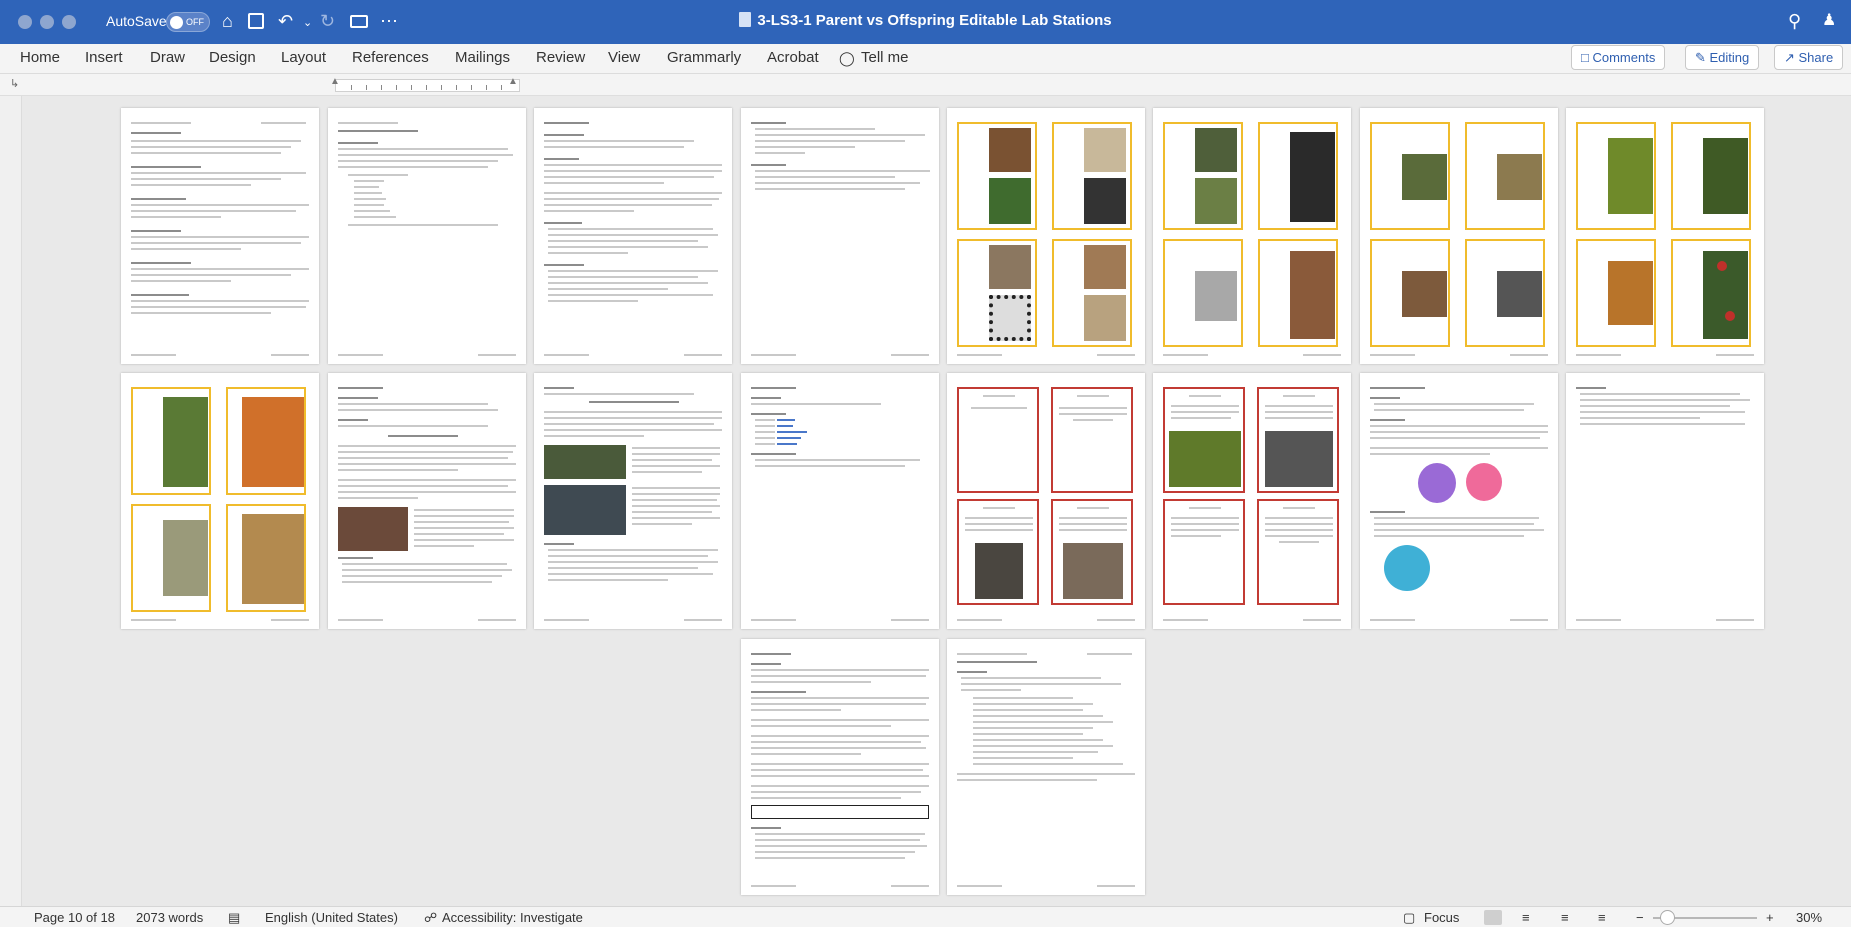 The width and height of the screenshot is (1851, 927). What do you see at coordinates (104, 58) in the screenshot?
I see `tab-insert: Insert` at bounding box center [104, 58].